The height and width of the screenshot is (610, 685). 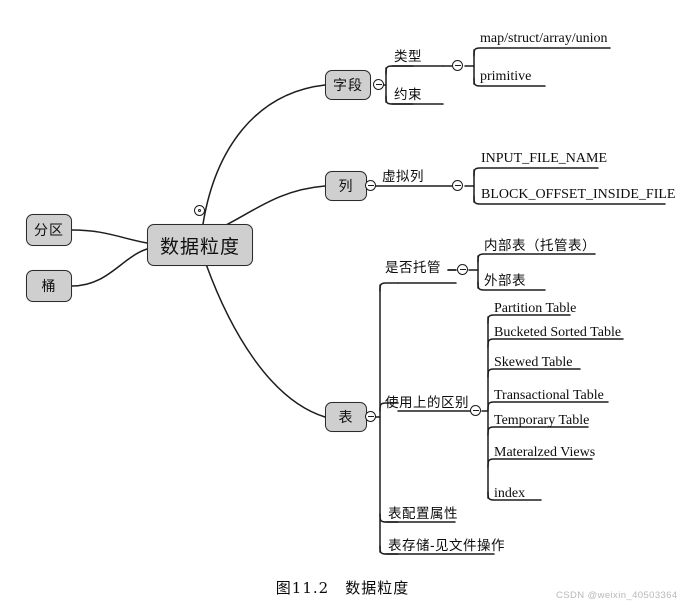 I want to click on leaf-label-partition-table: Partition Table, so click(x=535, y=309).